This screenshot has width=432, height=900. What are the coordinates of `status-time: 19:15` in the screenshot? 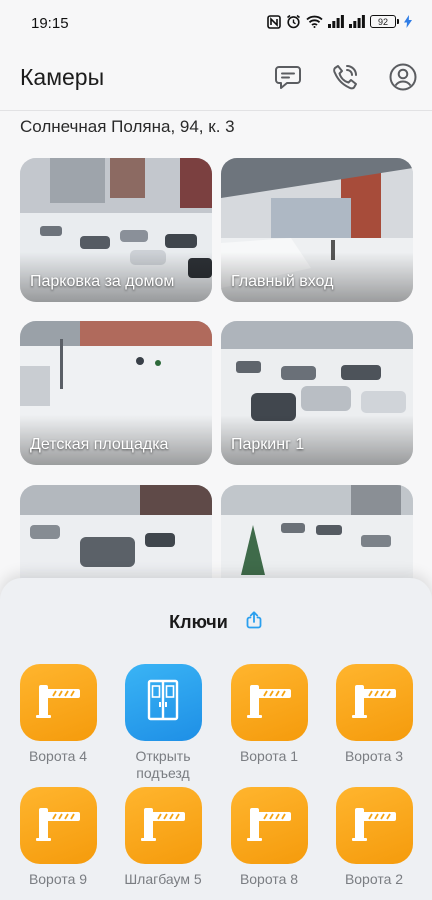 It's located at (50, 23).